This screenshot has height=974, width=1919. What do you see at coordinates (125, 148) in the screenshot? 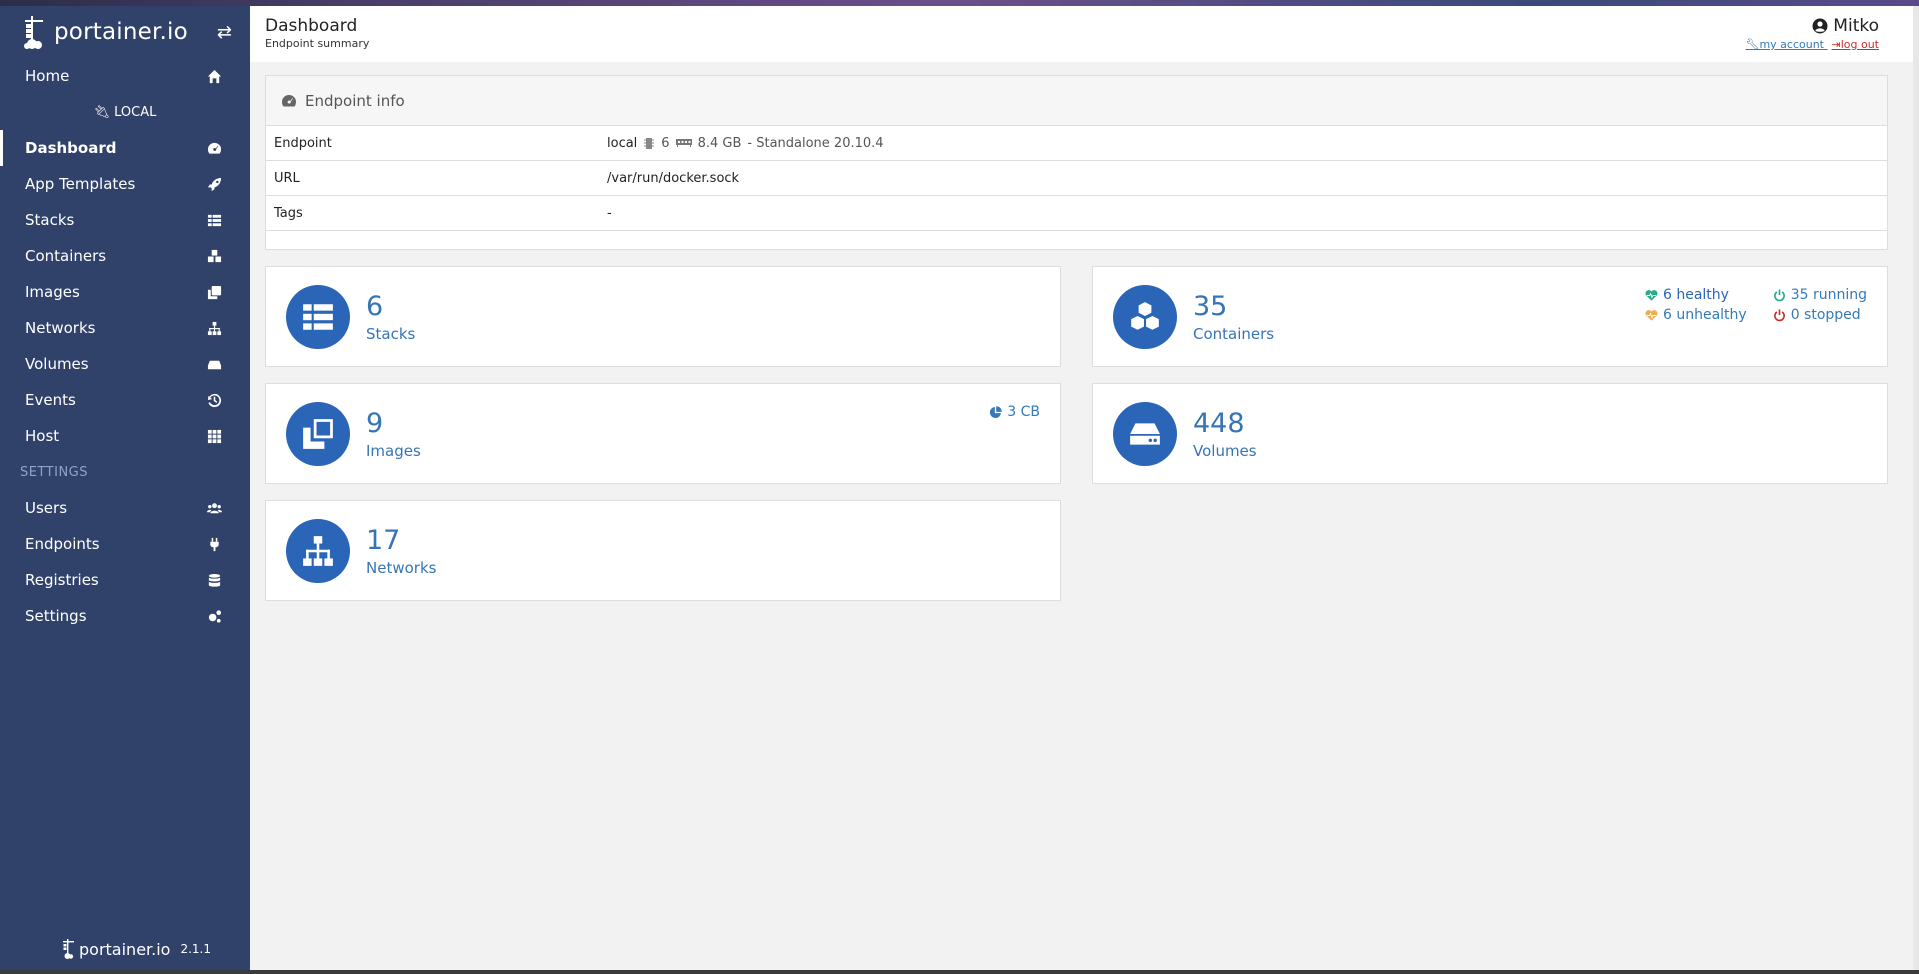
I see `sidebar-item-dashboard: Dashboard` at bounding box center [125, 148].